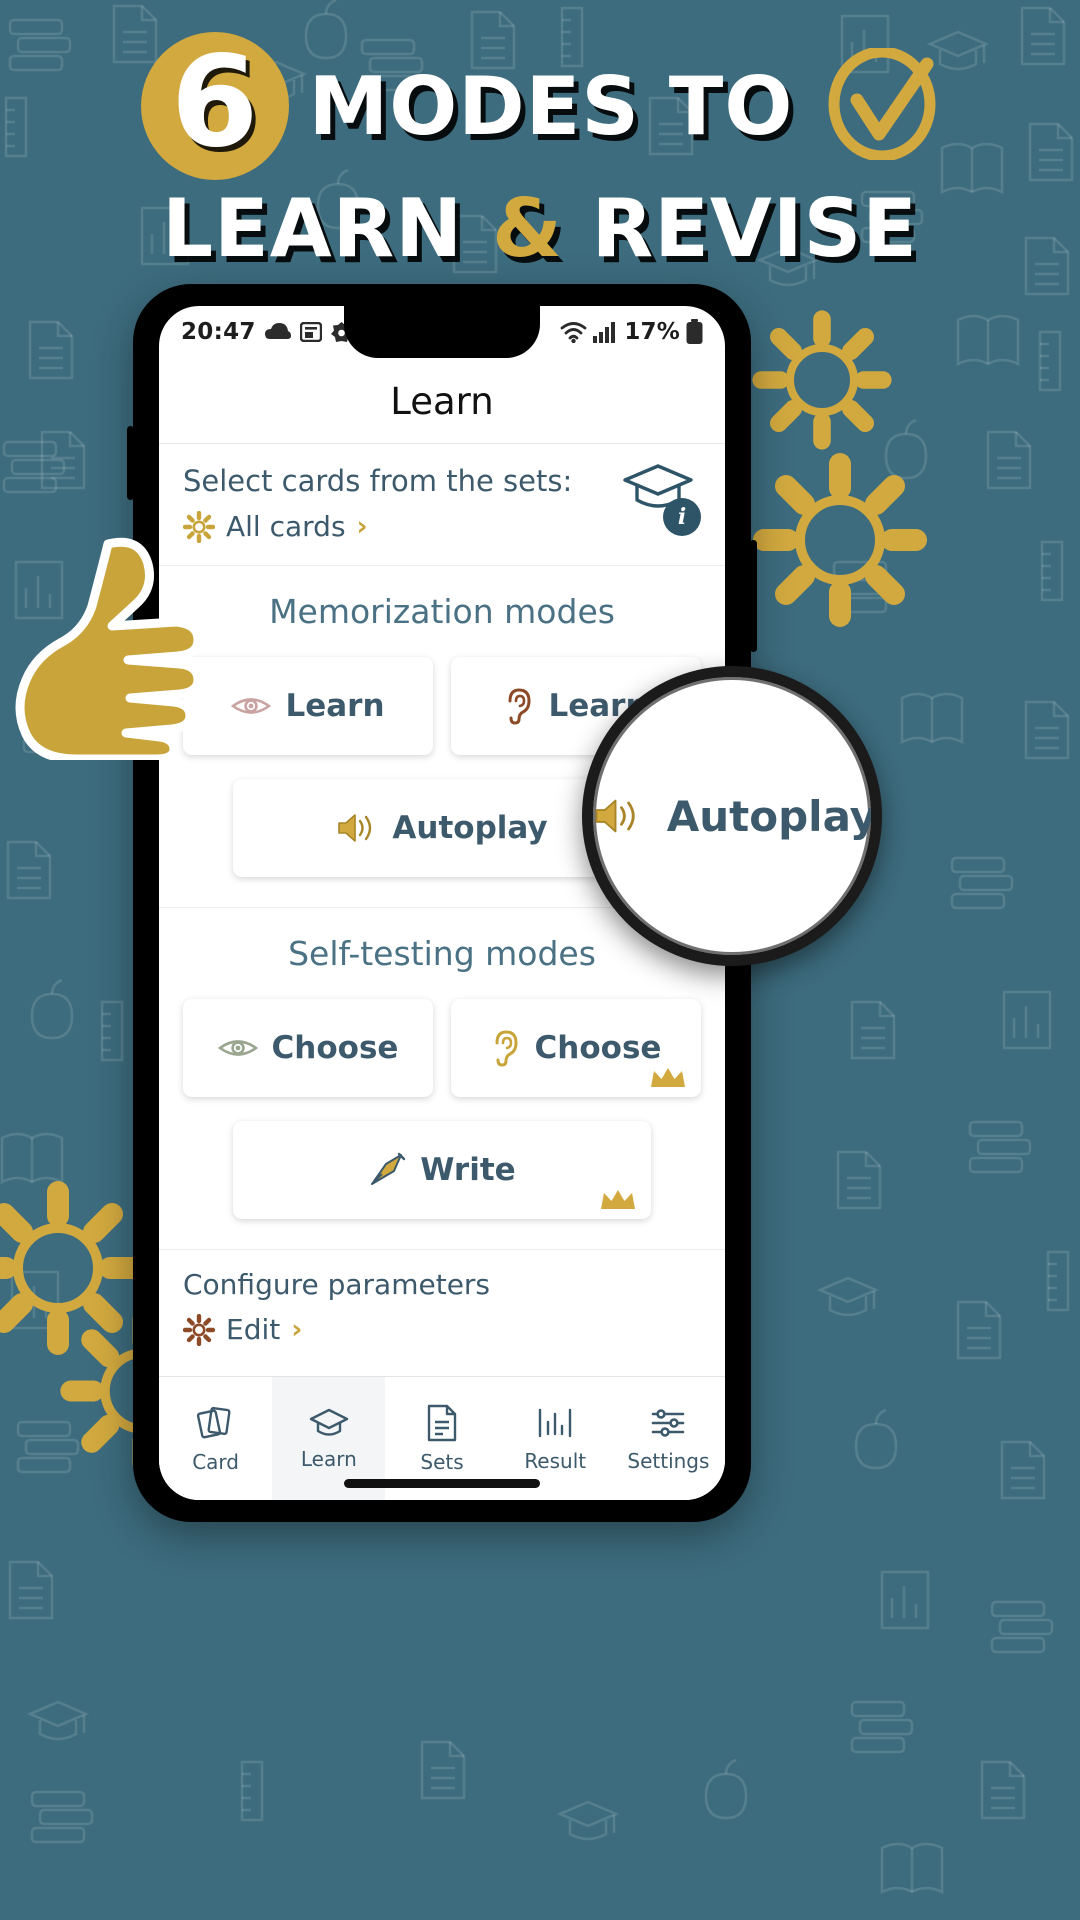 This screenshot has width=1080, height=1920. What do you see at coordinates (109, 648) in the screenshot?
I see `hand-pointer-icon` at bounding box center [109, 648].